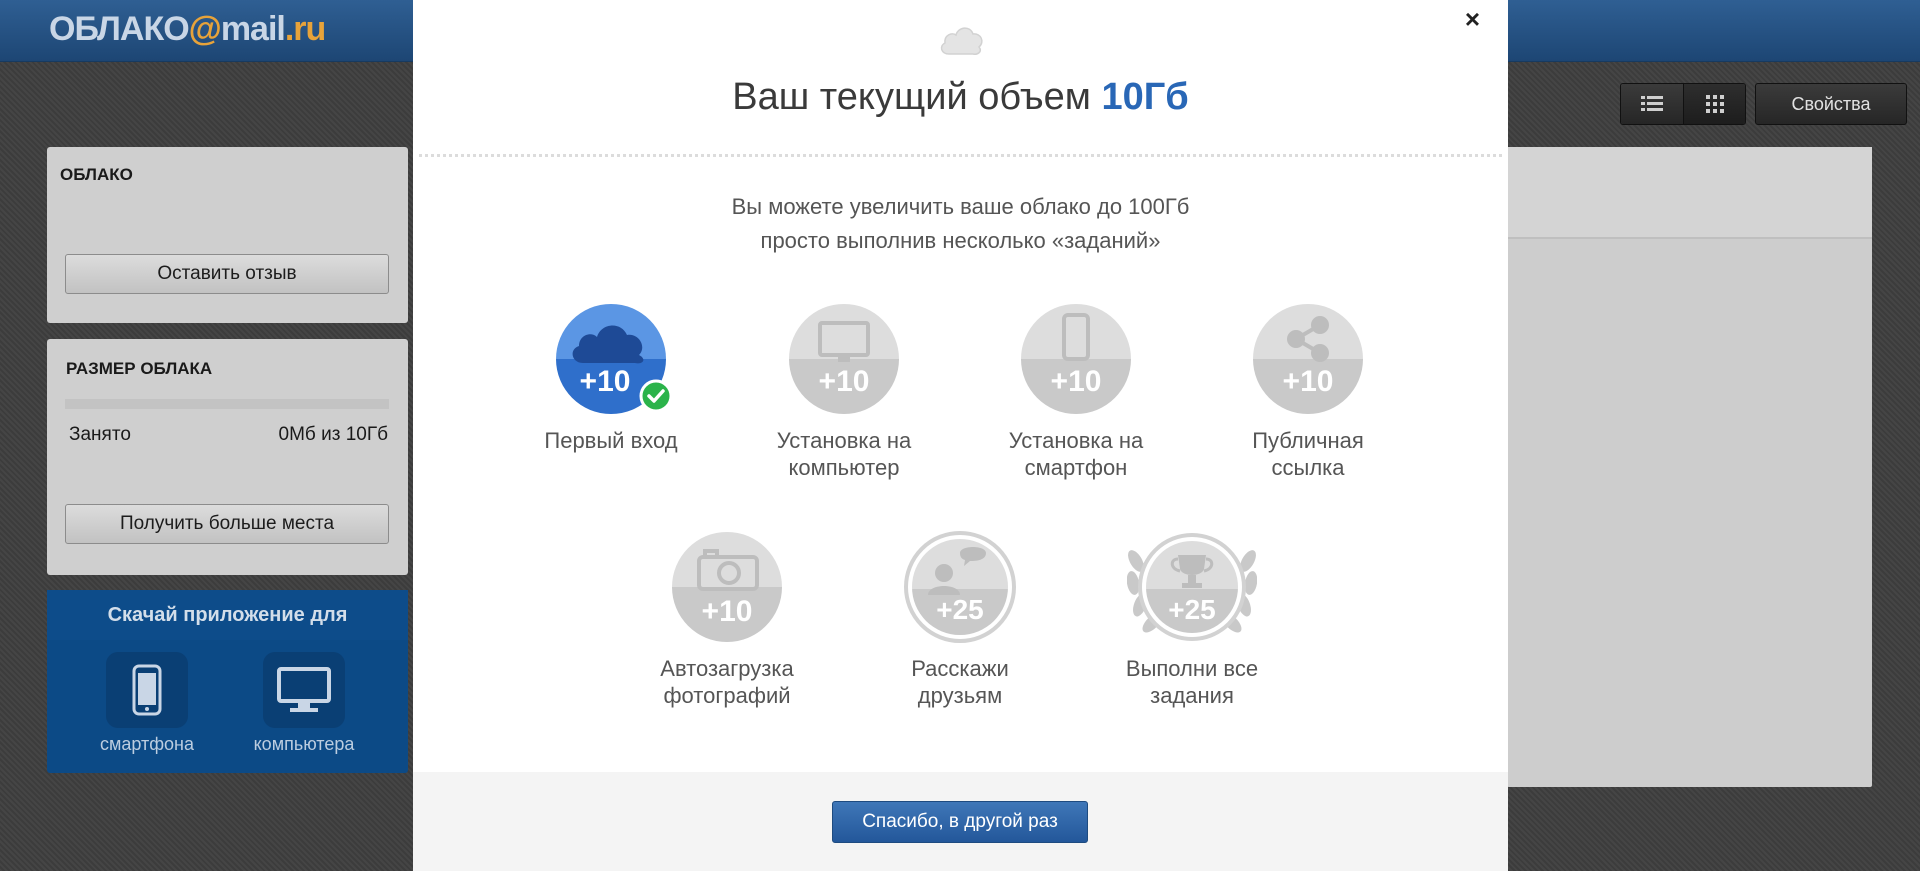 This screenshot has width=1920, height=871. I want to click on download-computer-label: компьютера, so click(304, 744).